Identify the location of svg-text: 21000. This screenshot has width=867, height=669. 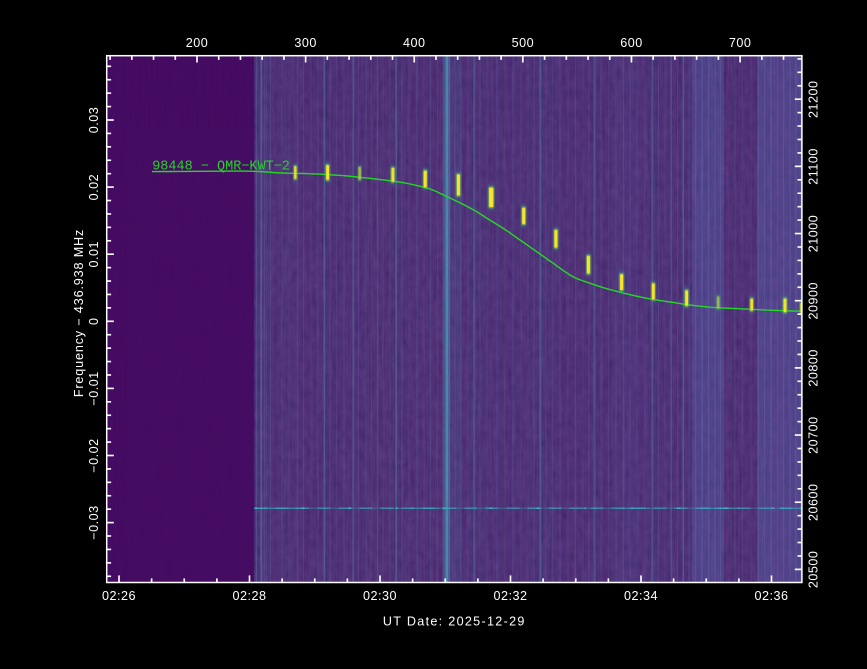
(814, 234).